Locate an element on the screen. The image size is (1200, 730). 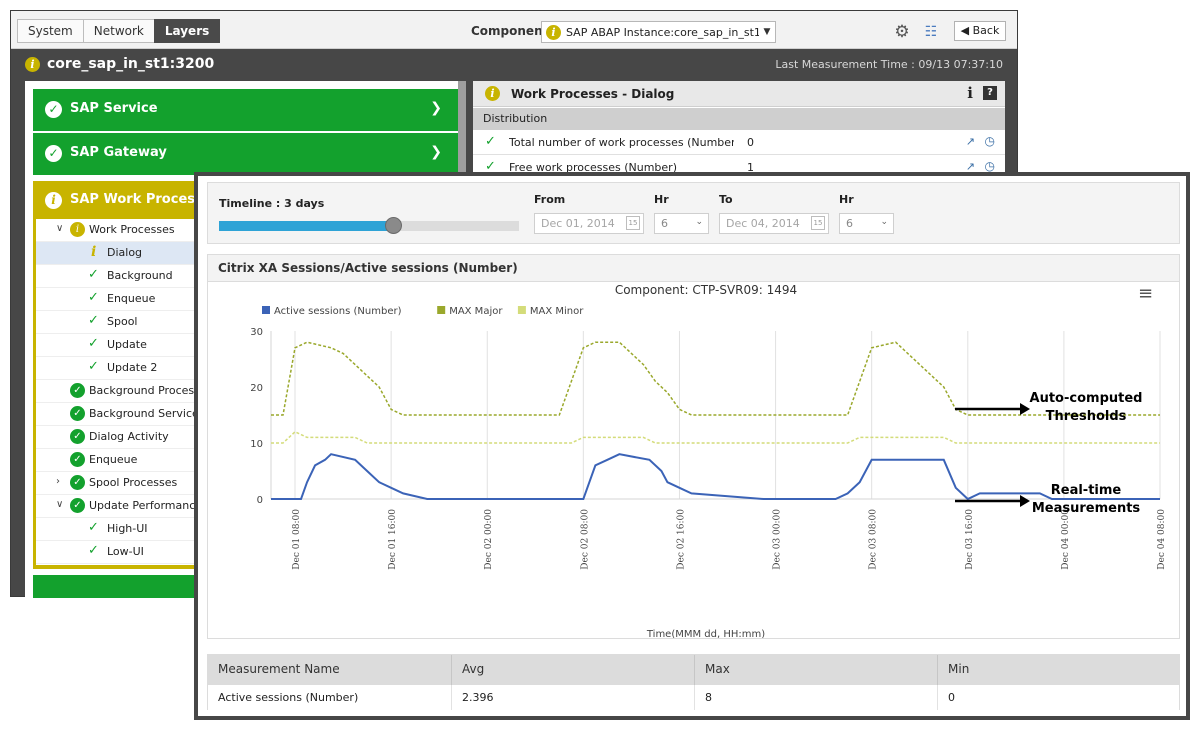
topology-icon: ☷ is located at coordinates (931, 32).